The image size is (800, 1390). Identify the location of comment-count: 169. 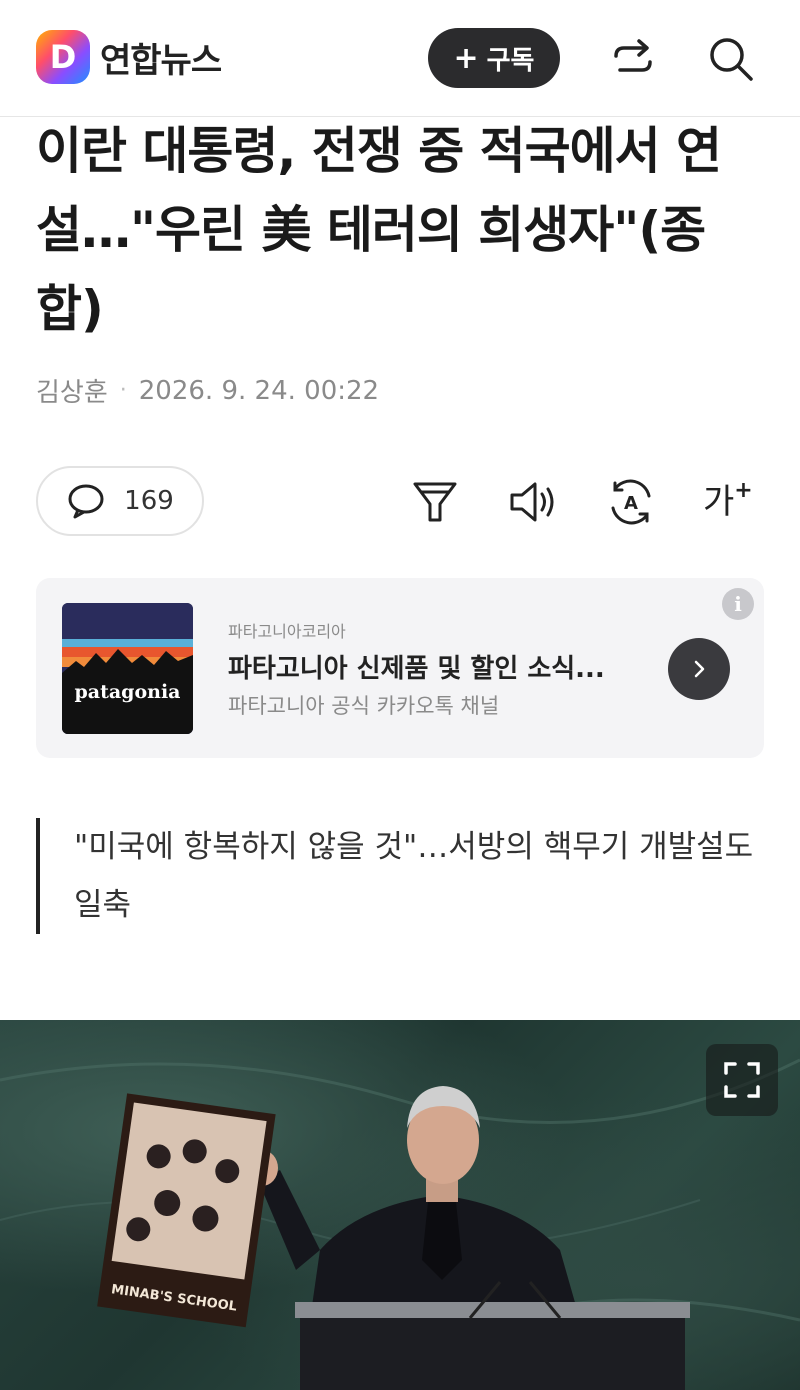
(149, 501).